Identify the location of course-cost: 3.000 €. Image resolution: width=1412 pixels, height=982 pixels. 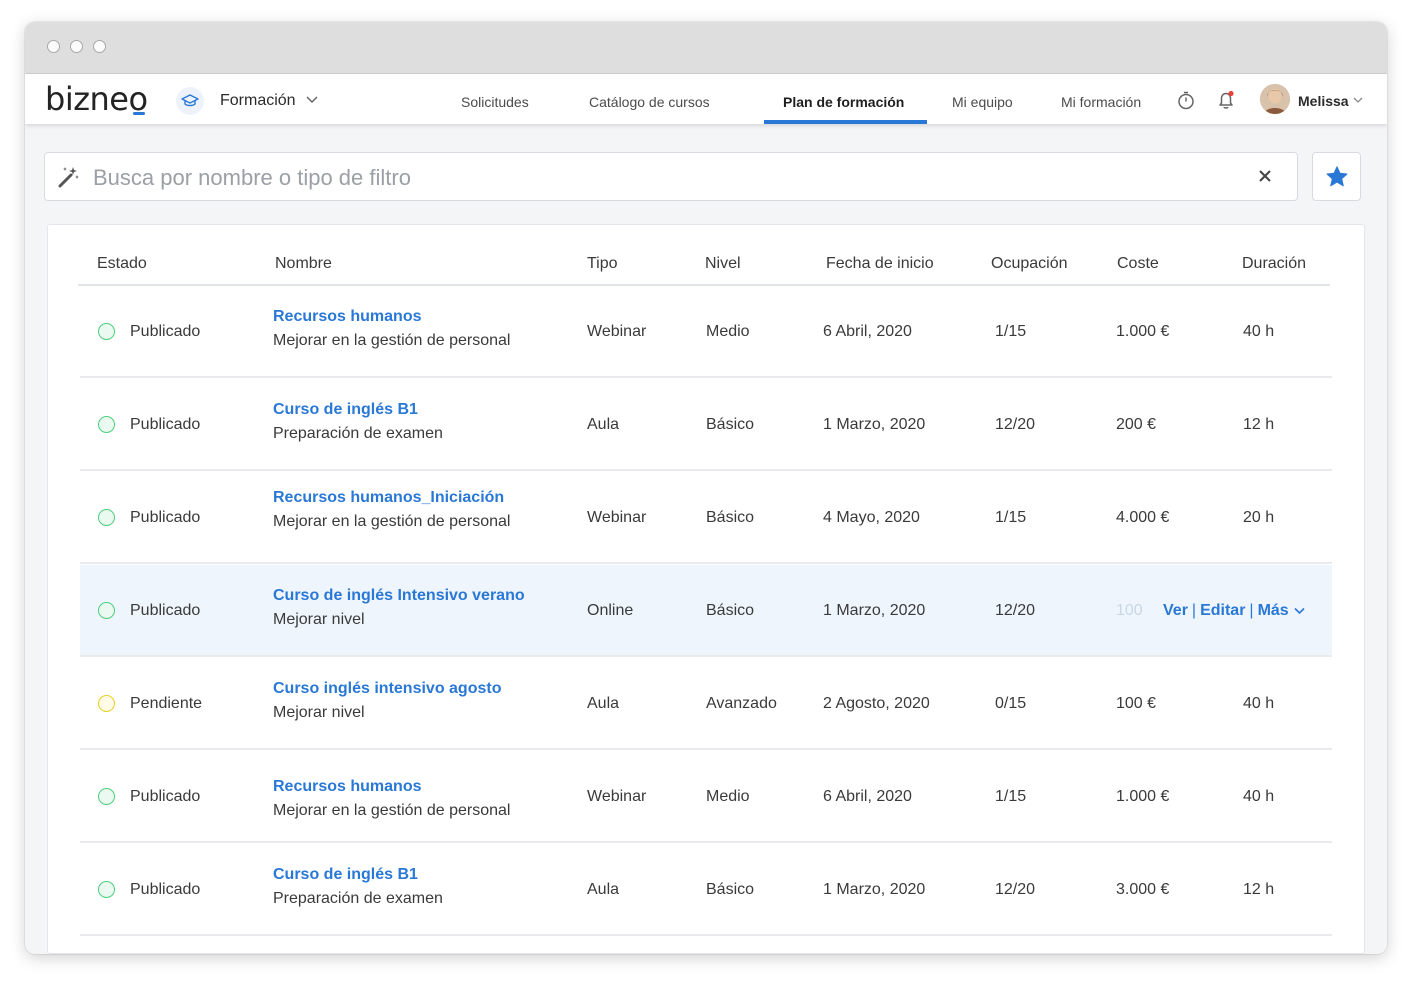
(1143, 889).